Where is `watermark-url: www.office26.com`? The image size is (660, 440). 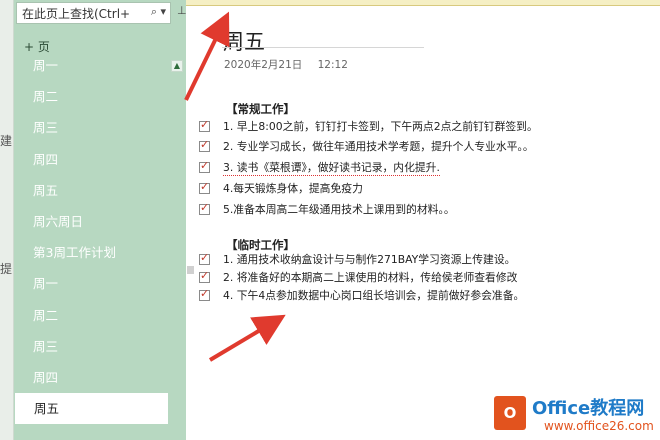 watermark-url: www.office26.com is located at coordinates (599, 426).